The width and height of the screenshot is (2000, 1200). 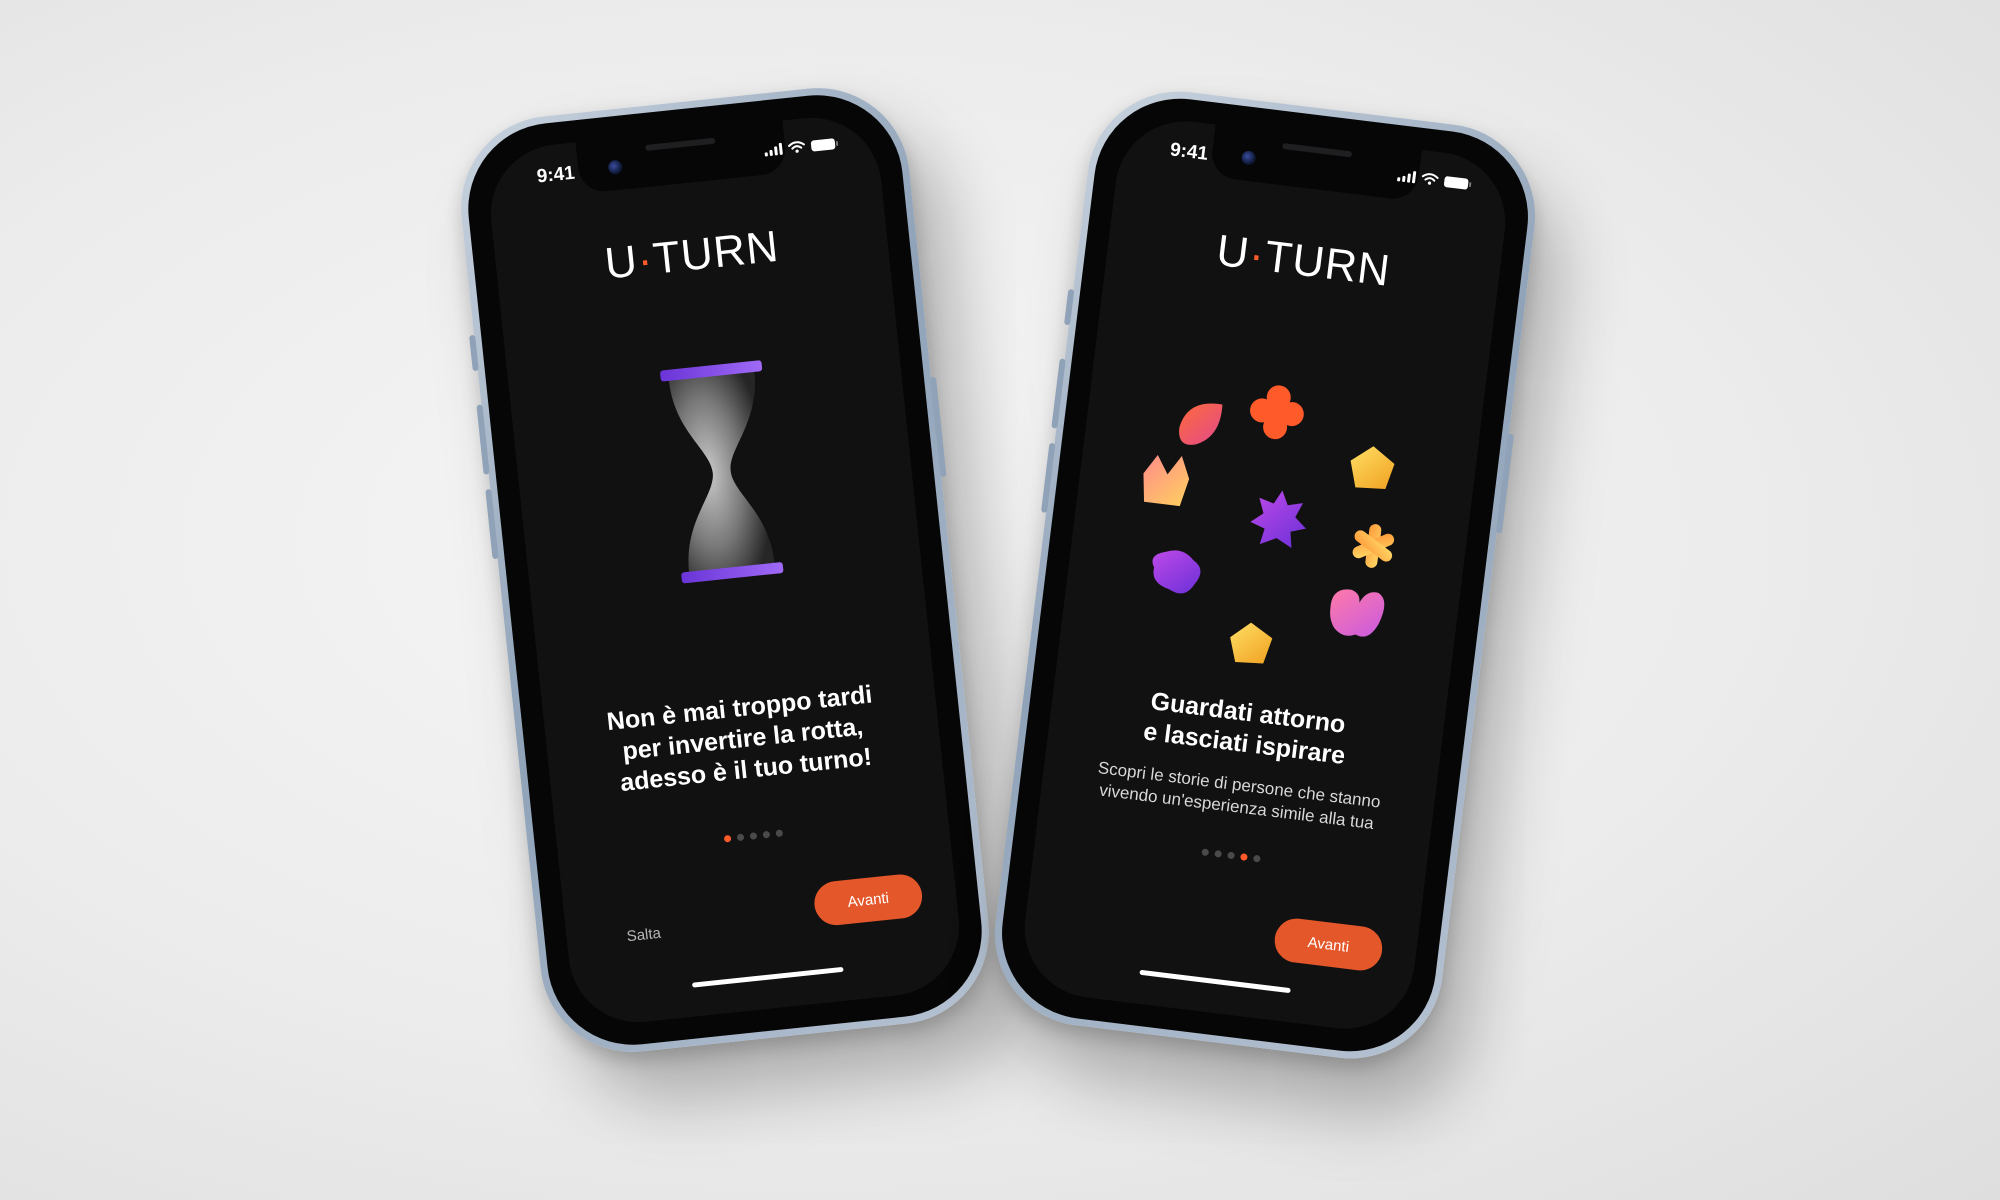 I want to click on asterisk-sticker-icon, so click(x=1373, y=546).